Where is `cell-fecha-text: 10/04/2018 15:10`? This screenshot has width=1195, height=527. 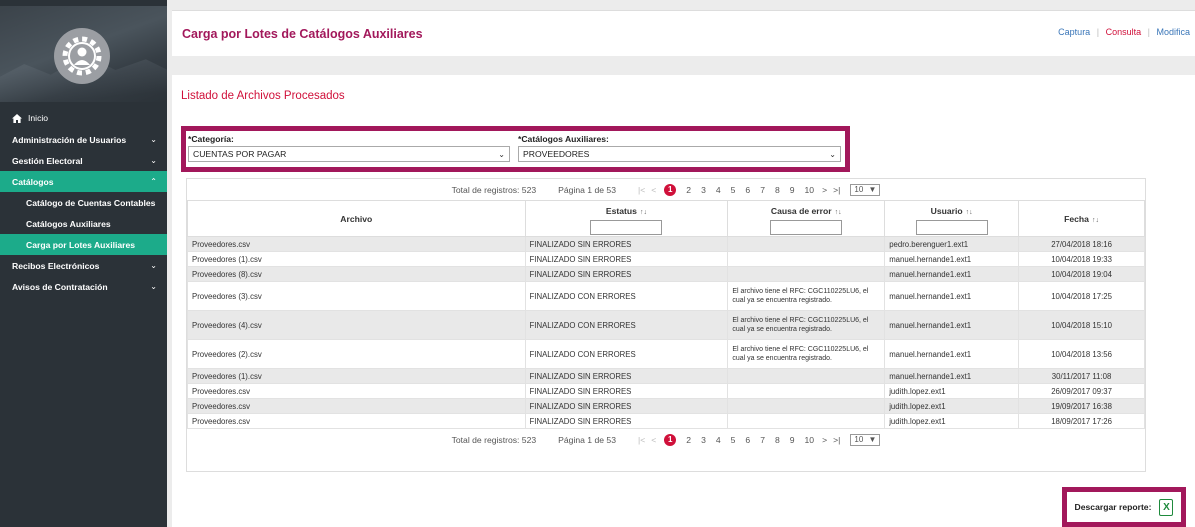
cell-fecha-text: 10/04/2018 15:10 is located at coordinates (1081, 325).